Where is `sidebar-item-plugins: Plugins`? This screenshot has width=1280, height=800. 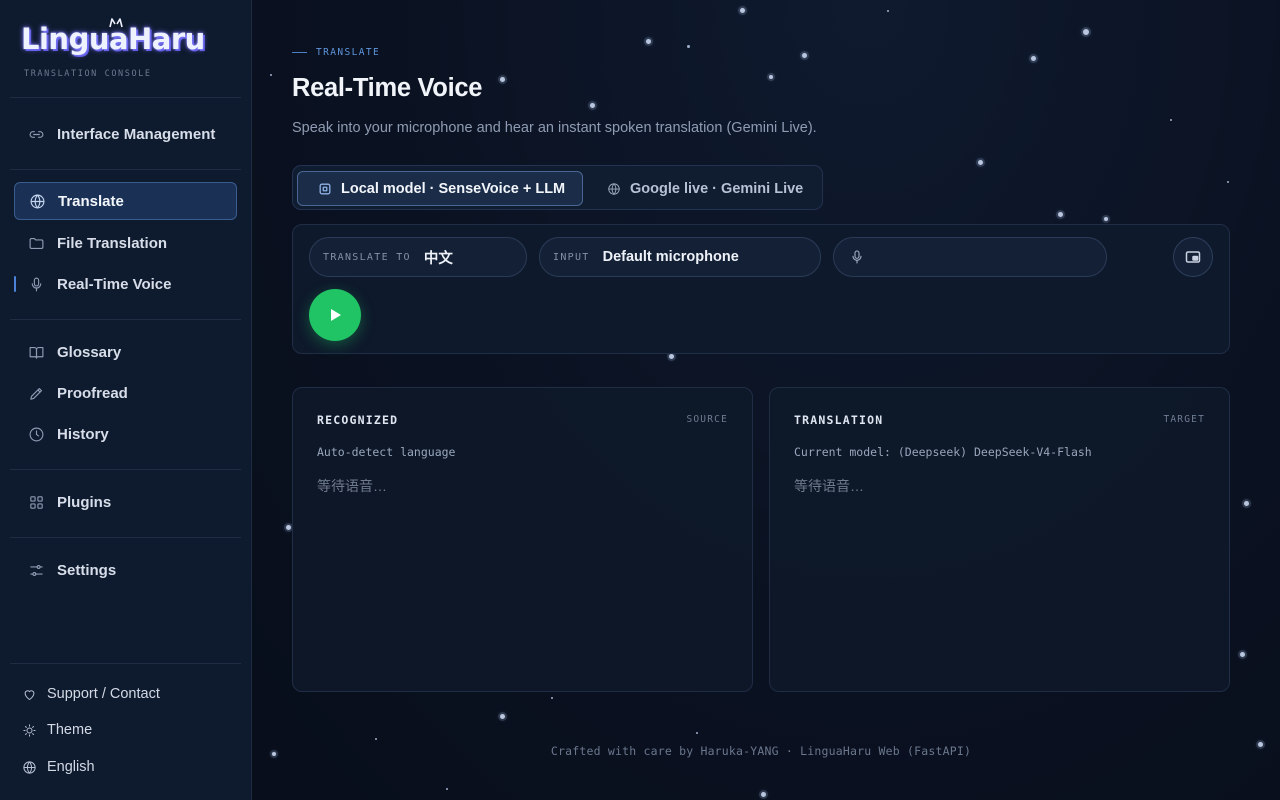
sidebar-item-plugins: Plugins is located at coordinates (125, 502).